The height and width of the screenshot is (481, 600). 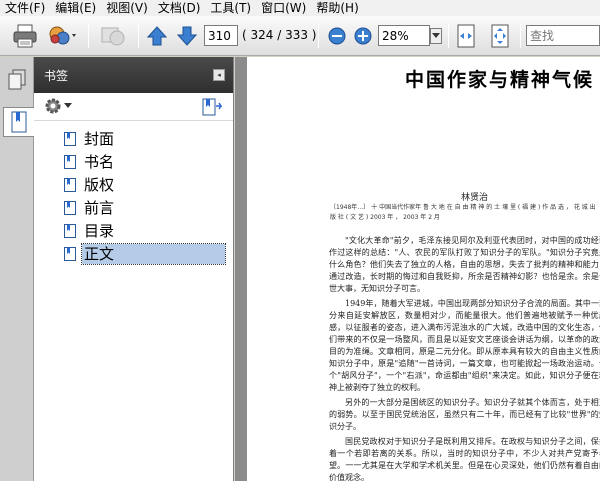 I want to click on menu-window: 窗口(W), so click(x=283, y=8).